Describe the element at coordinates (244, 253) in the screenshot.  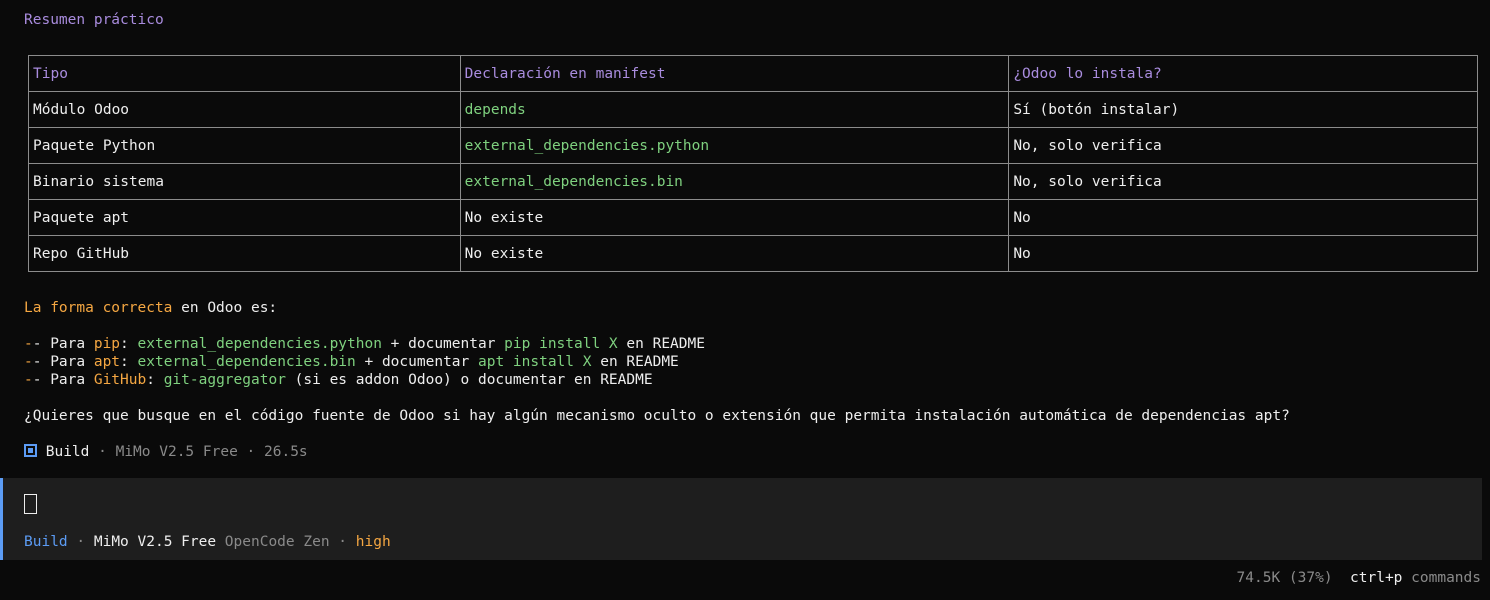
I see `table-cell-tipo: Repo GitHub` at that location.